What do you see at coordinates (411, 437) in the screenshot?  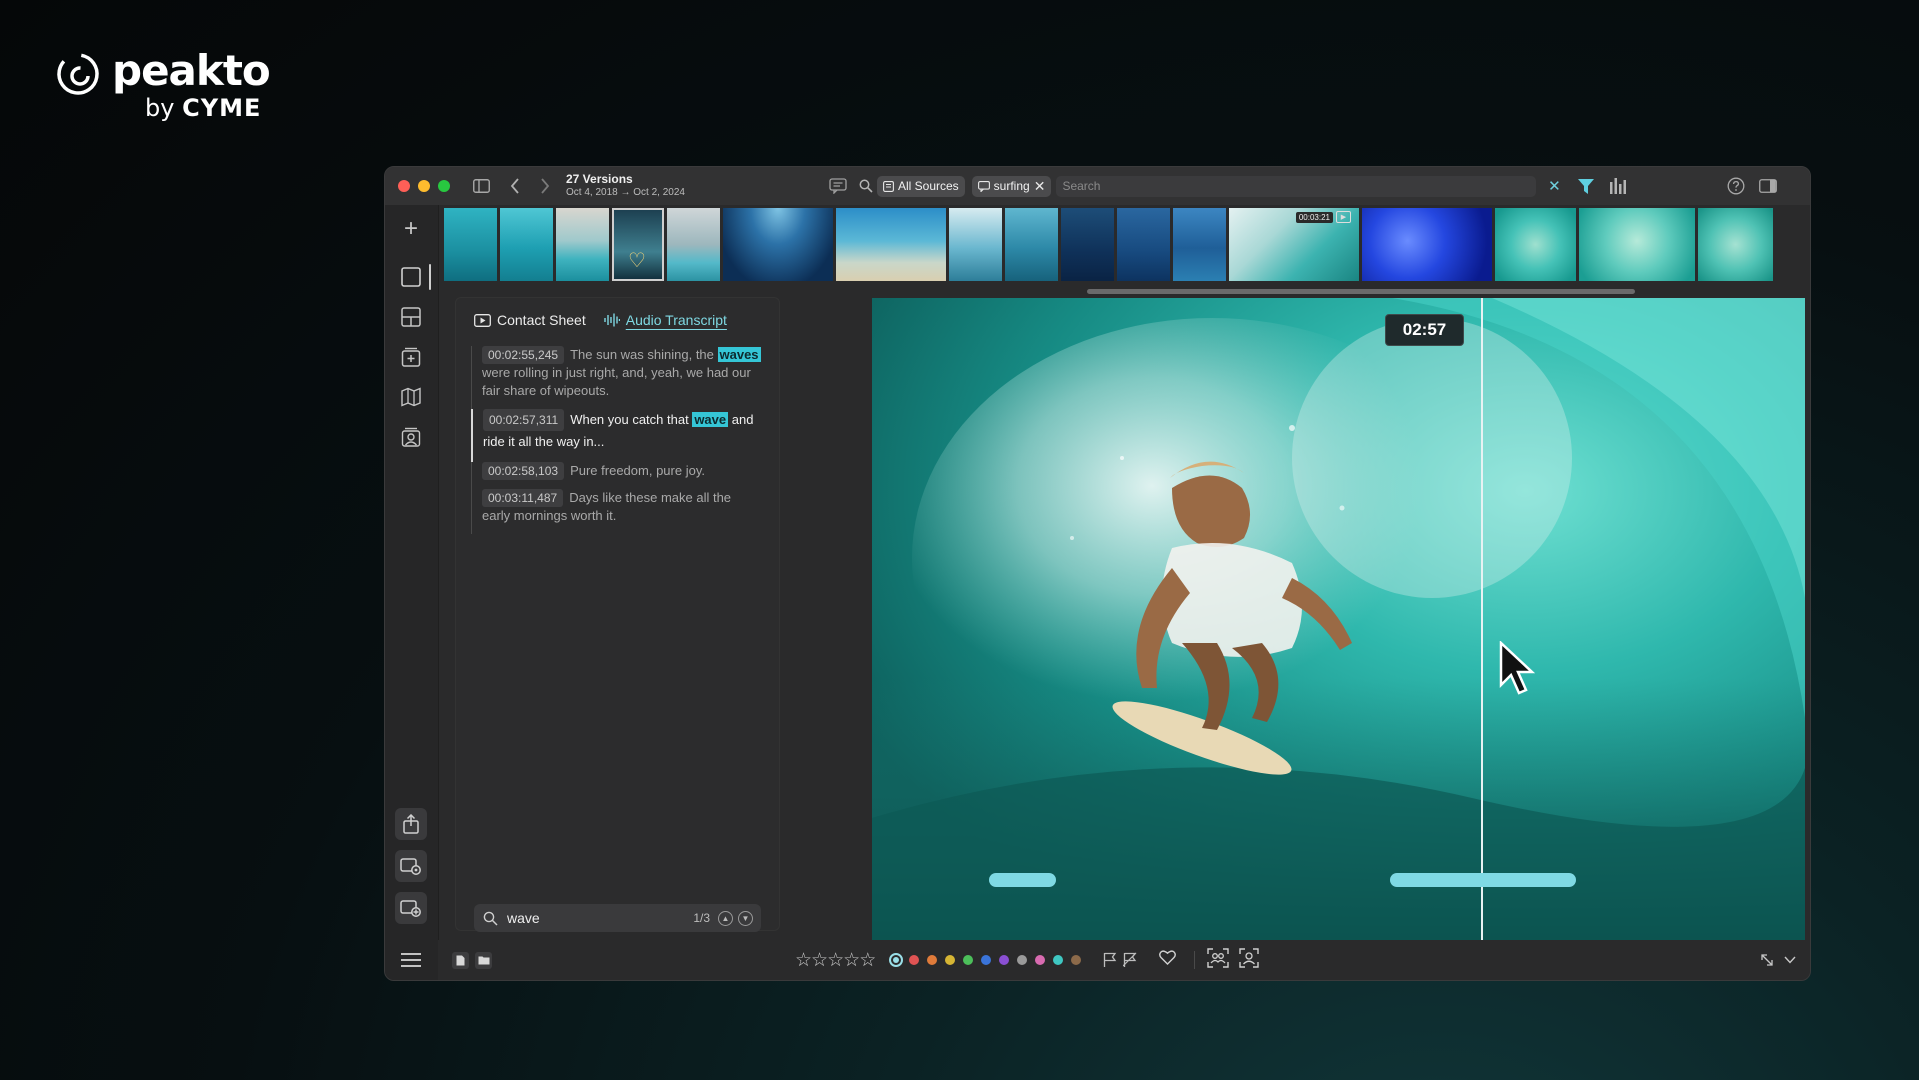 I see `people-icon` at bounding box center [411, 437].